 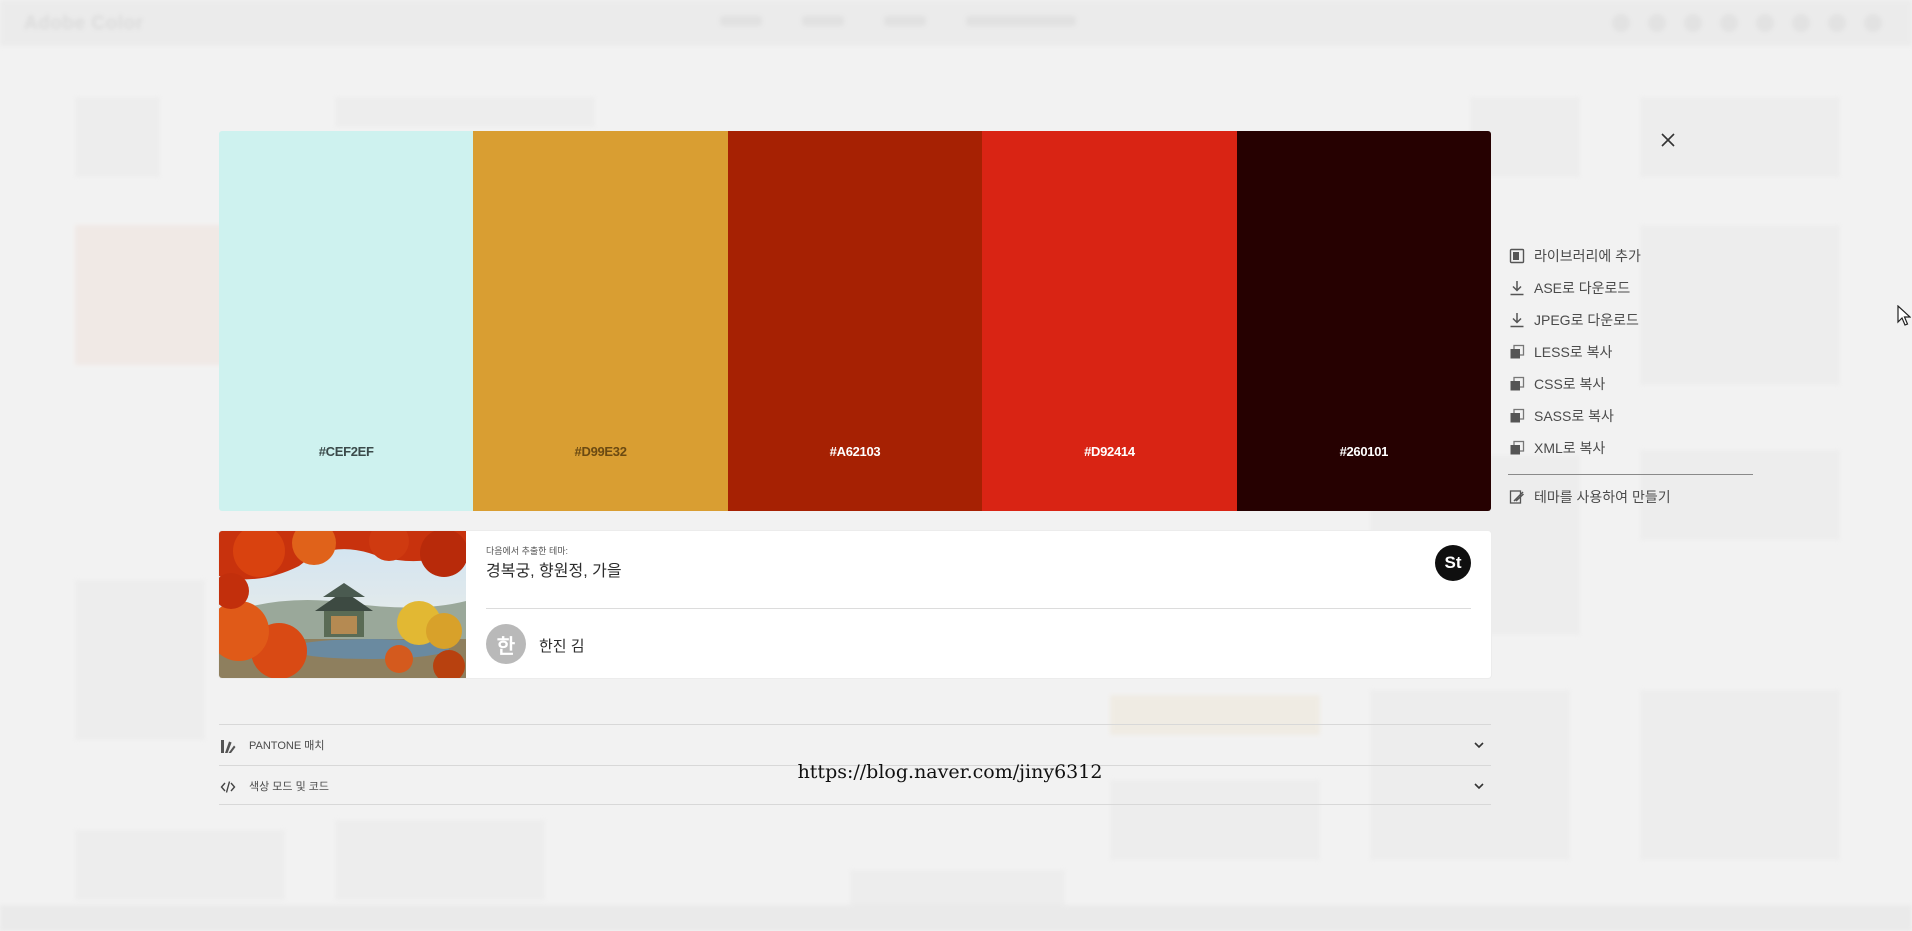 I want to click on swatch-hex-label: #260101, so click(x=1364, y=451).